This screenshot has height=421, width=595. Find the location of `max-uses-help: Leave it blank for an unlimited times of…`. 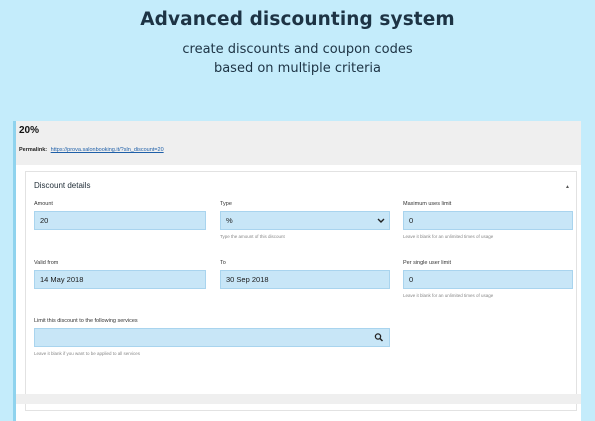

max-uses-help: Leave it blank for an unlimited times of… is located at coordinates (448, 236).